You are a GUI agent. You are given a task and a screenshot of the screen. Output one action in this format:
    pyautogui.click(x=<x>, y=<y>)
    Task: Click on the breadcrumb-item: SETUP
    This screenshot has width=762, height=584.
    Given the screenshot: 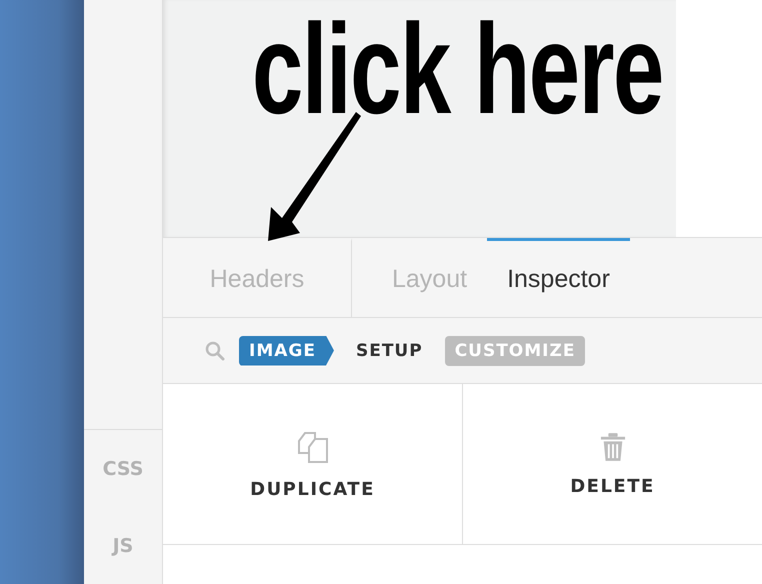 What is the action you would take?
    pyautogui.click(x=389, y=351)
    